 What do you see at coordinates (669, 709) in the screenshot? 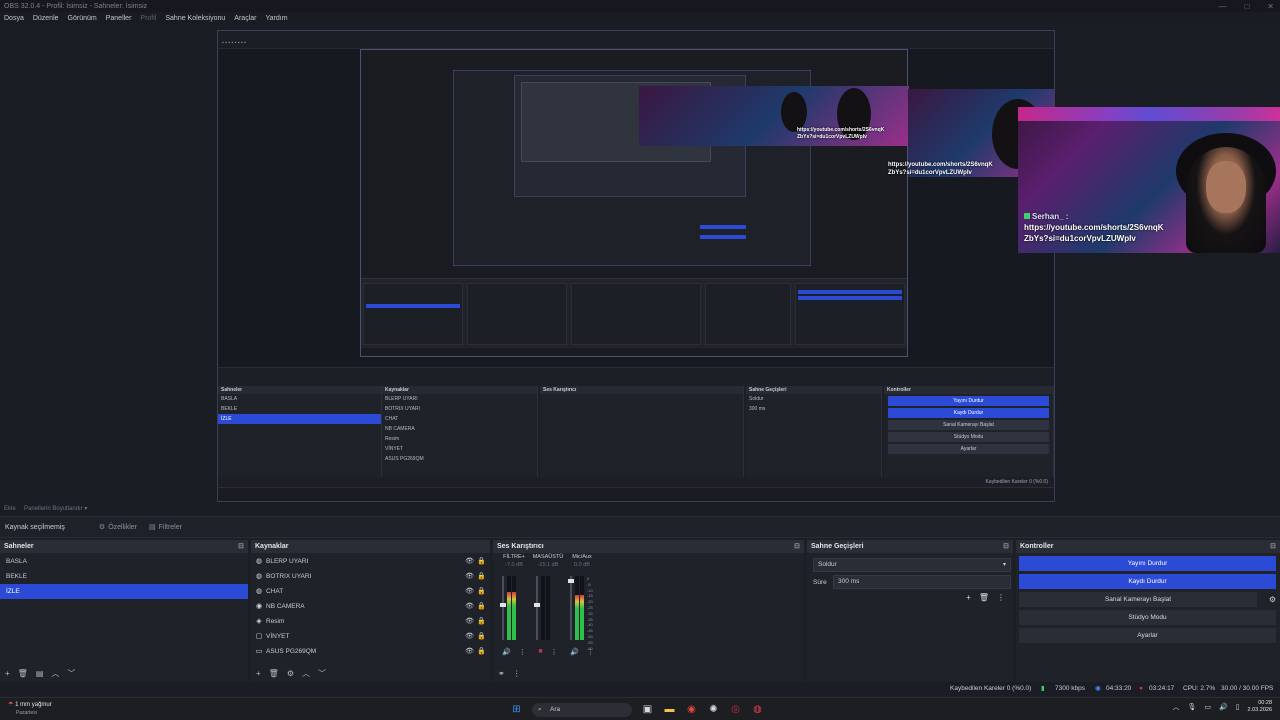
I see `file-explorer-icon: ▬` at bounding box center [669, 709].